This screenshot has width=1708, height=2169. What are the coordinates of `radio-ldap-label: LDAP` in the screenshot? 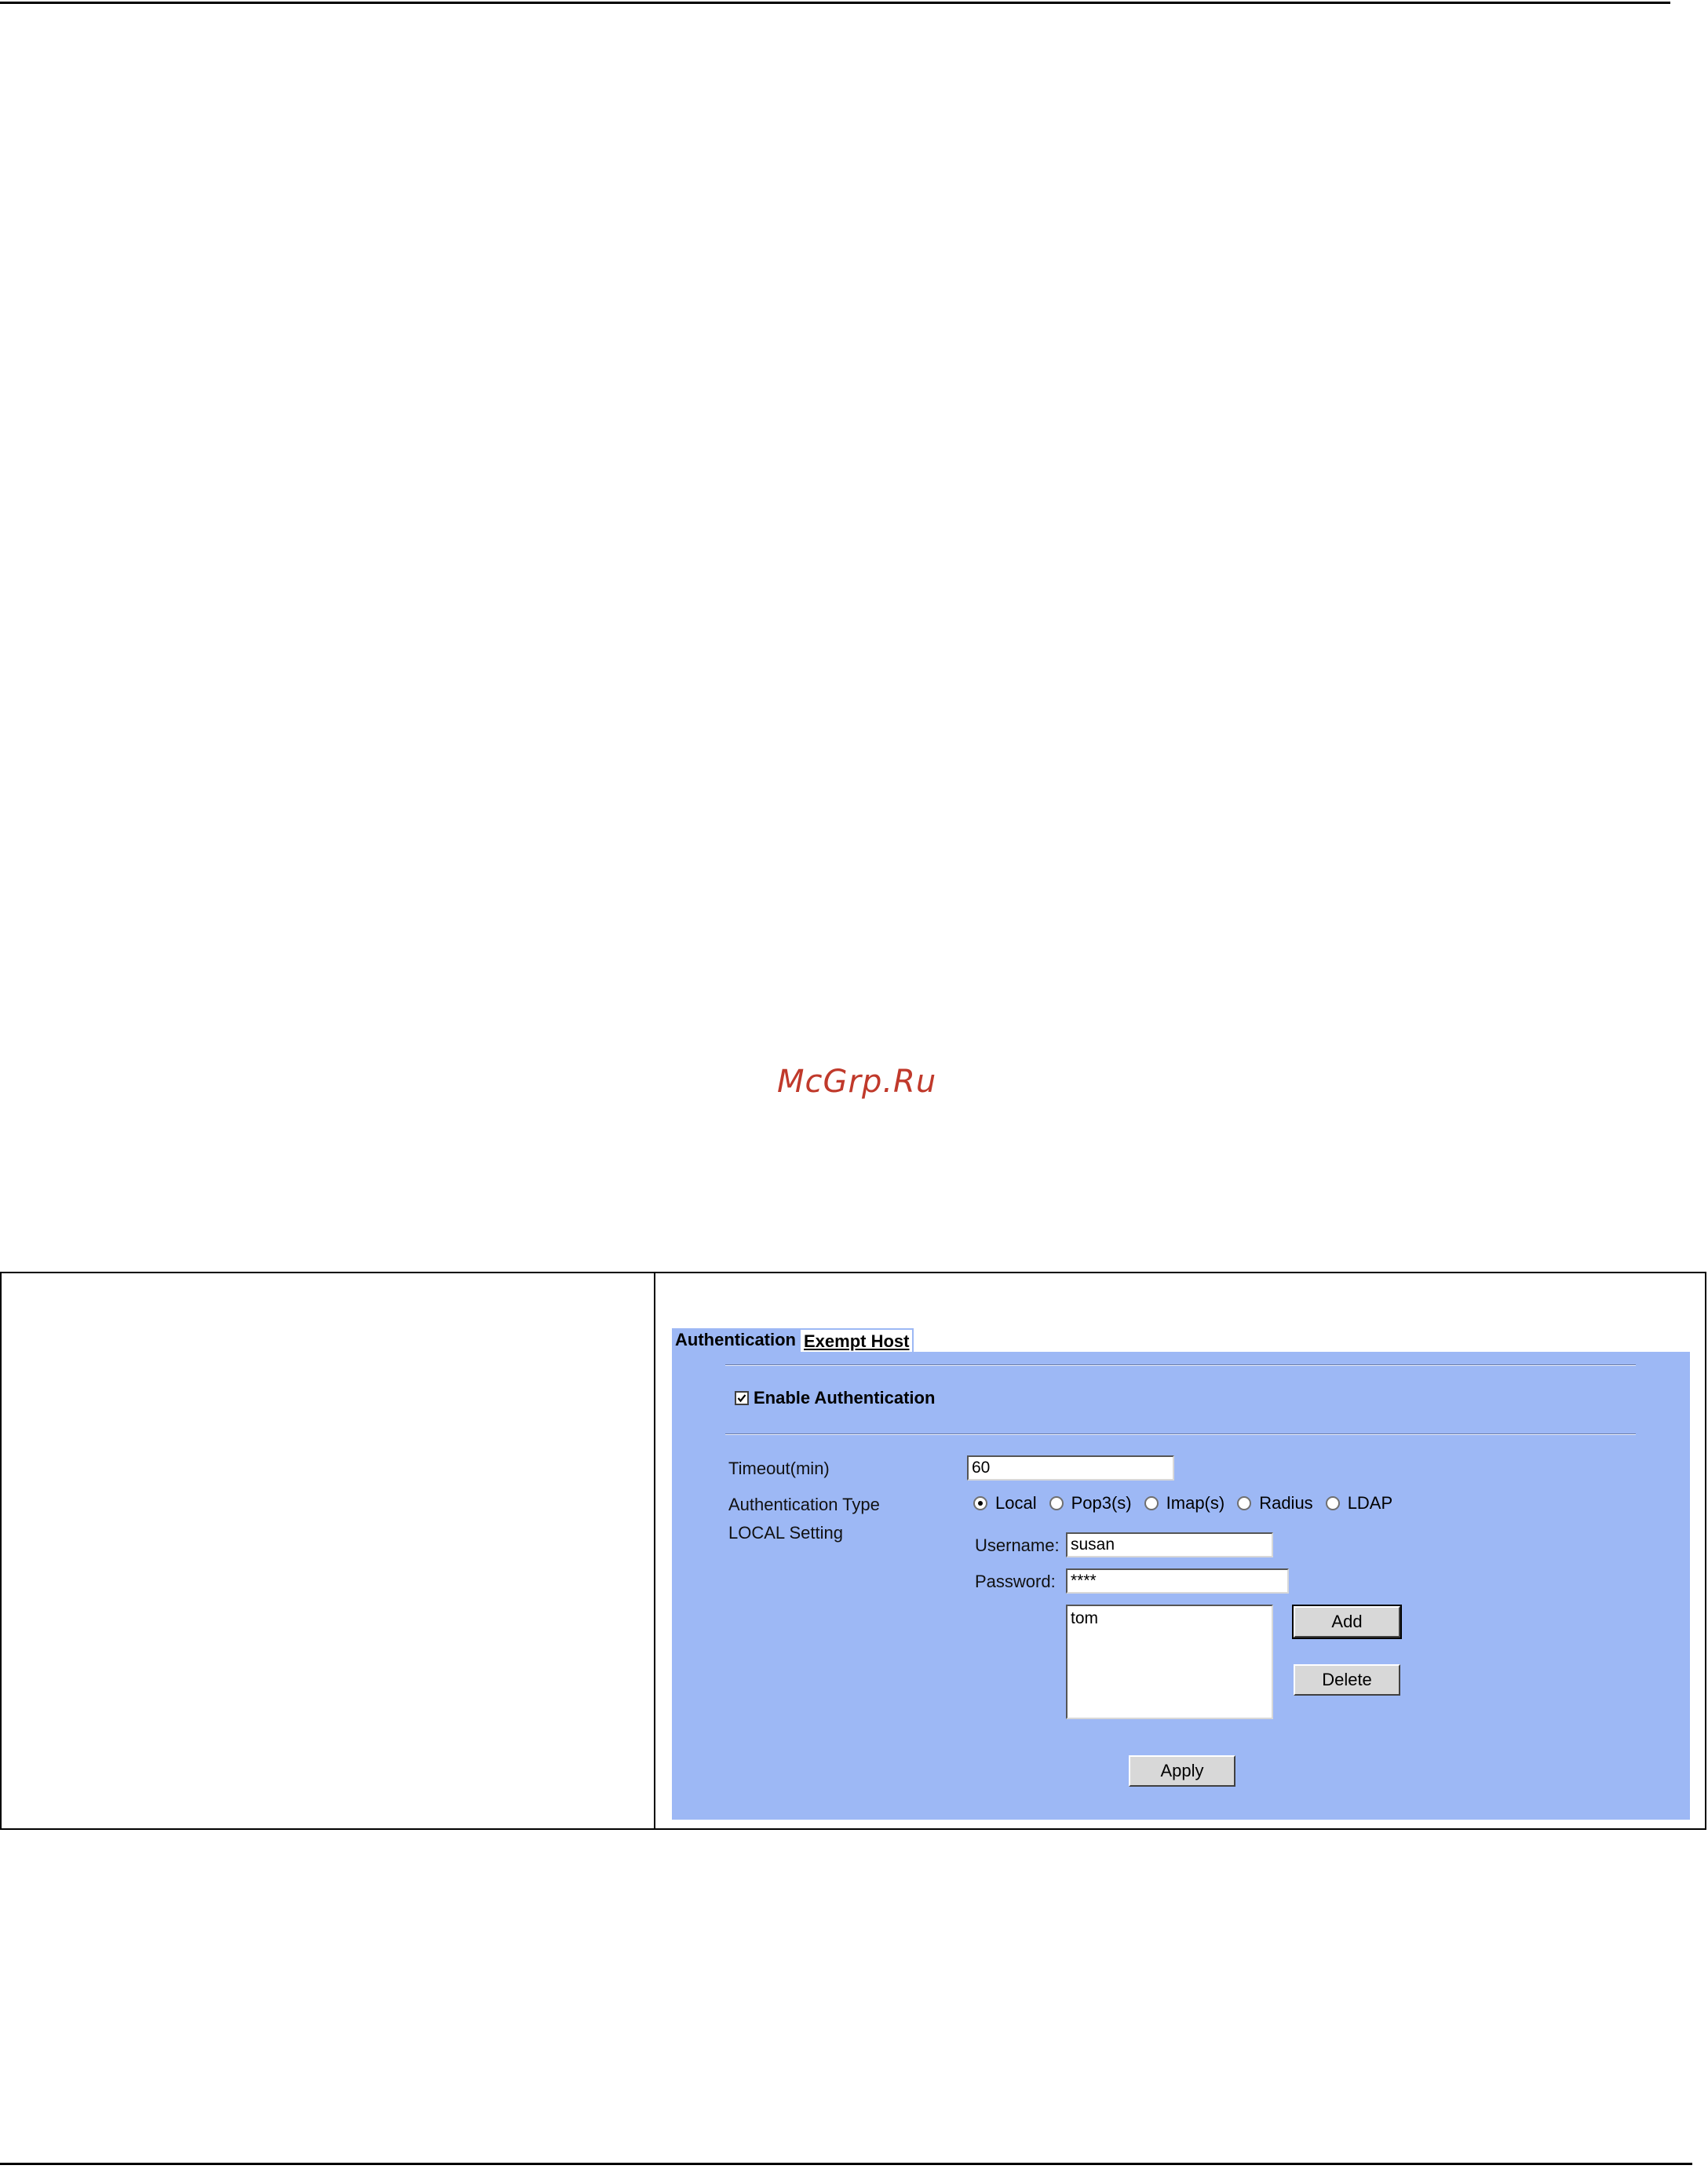 It's located at (1370, 1503).